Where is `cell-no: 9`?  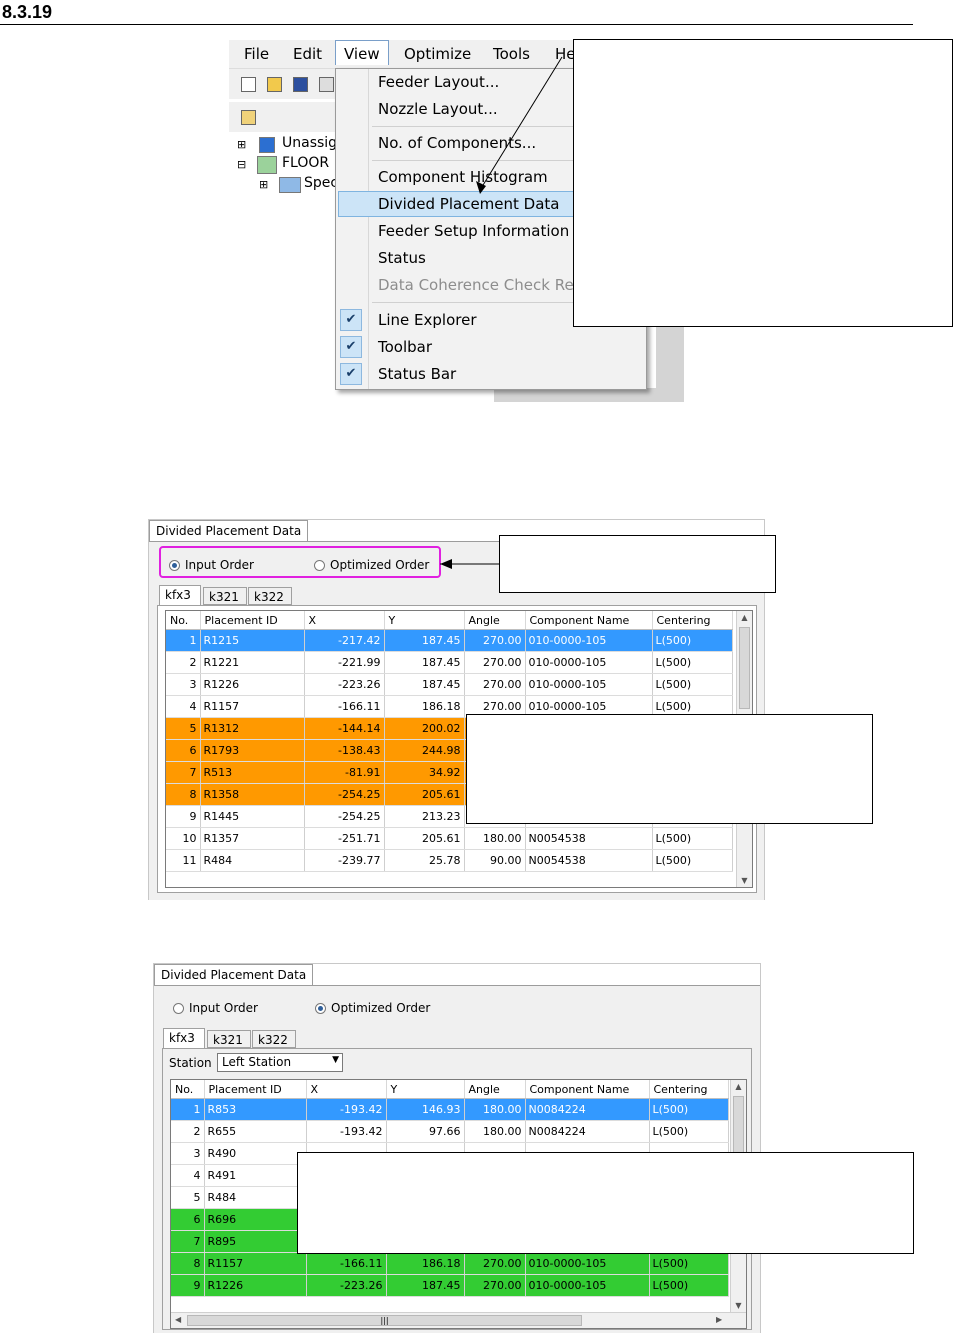
cell-no: 9 is located at coordinates (183, 816).